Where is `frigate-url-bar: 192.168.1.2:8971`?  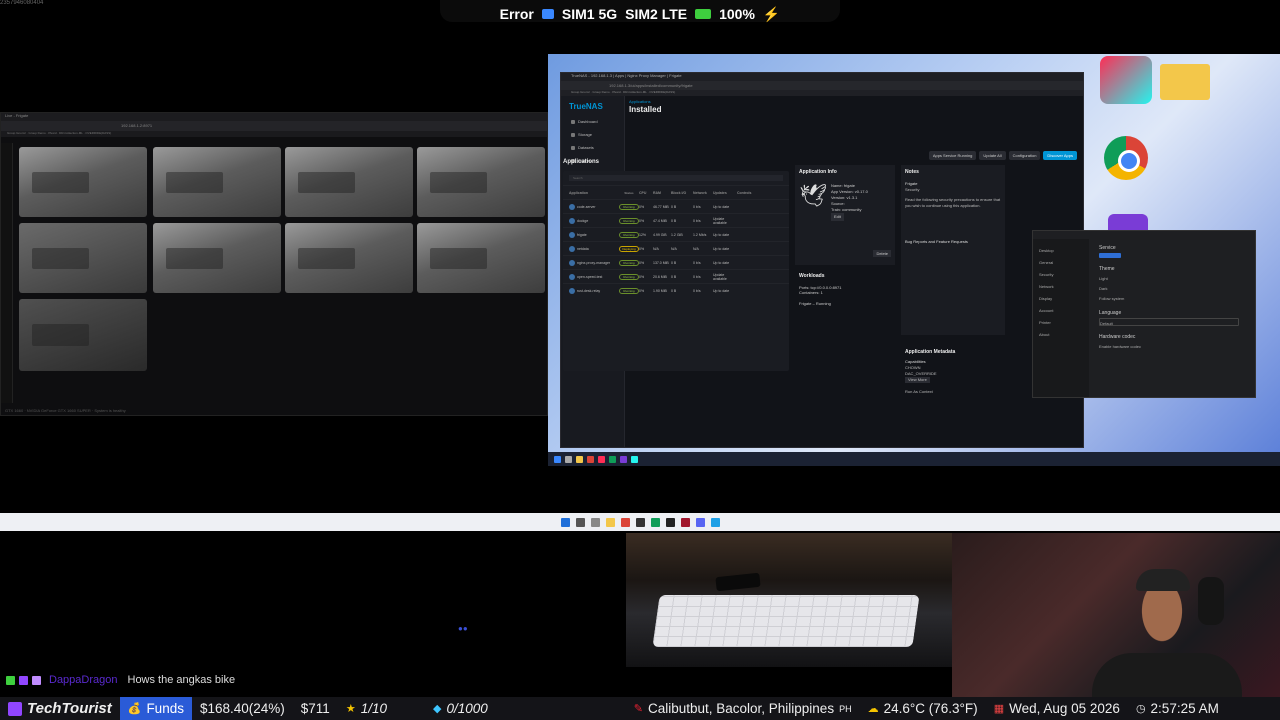
frigate-url-bar: 192.168.1.2:8971 is located at coordinates (274, 126).